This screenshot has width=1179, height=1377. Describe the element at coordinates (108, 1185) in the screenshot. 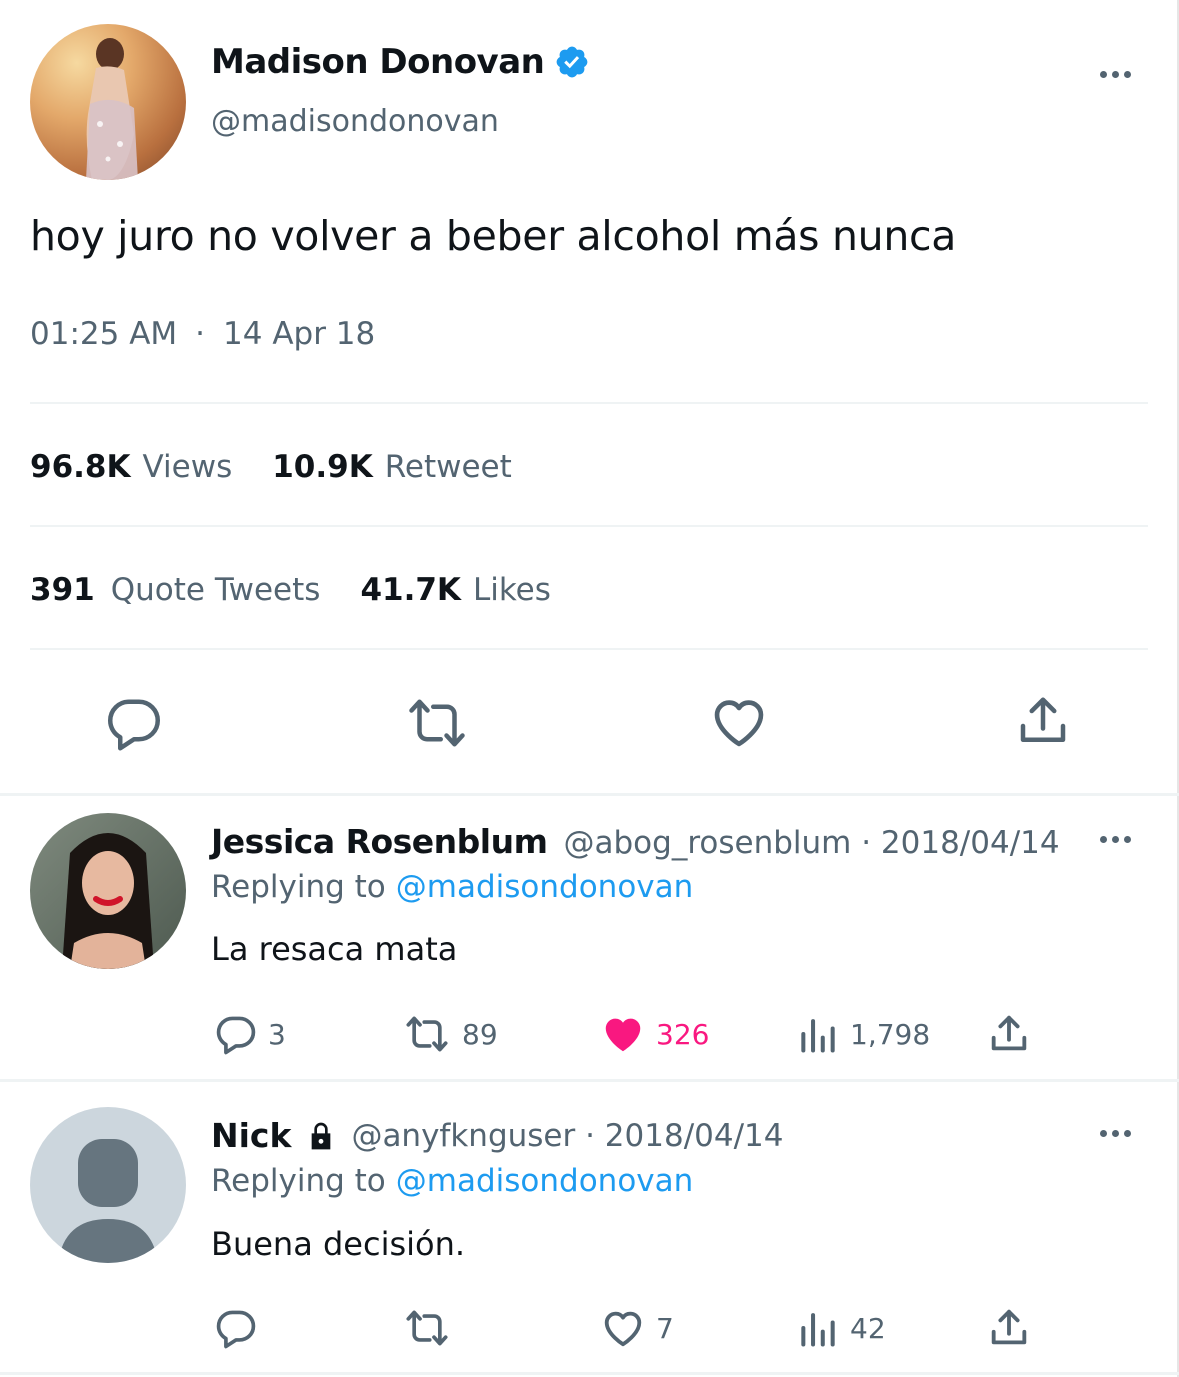

I see `default-avatar` at that location.